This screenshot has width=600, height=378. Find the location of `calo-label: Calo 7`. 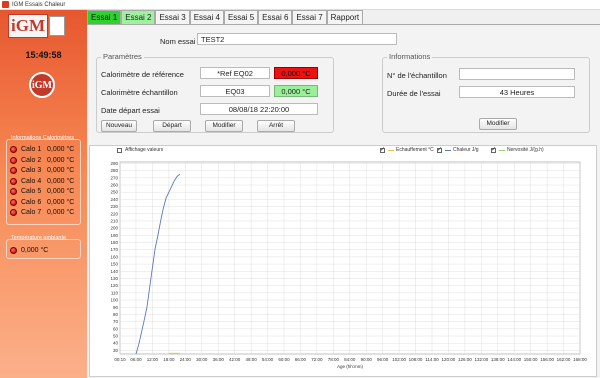

calo-label: Calo 7 is located at coordinates (31, 212).